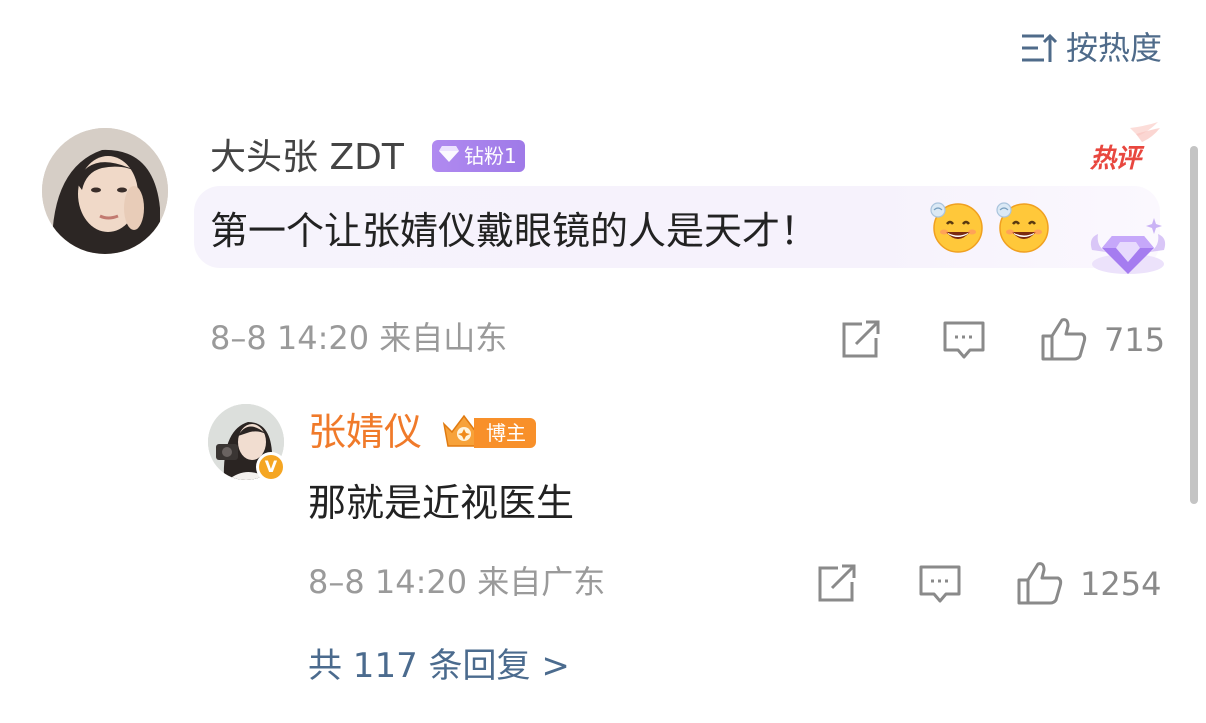  What do you see at coordinates (439, 666) in the screenshot?
I see `view-more-replies-link: 共 117 条回复 >` at bounding box center [439, 666].